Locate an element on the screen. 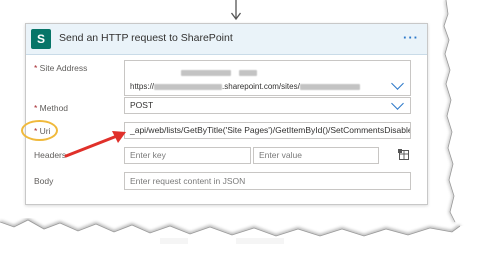 The height and width of the screenshot is (256, 480). sharepoint-icon: S is located at coordinates (41, 39).